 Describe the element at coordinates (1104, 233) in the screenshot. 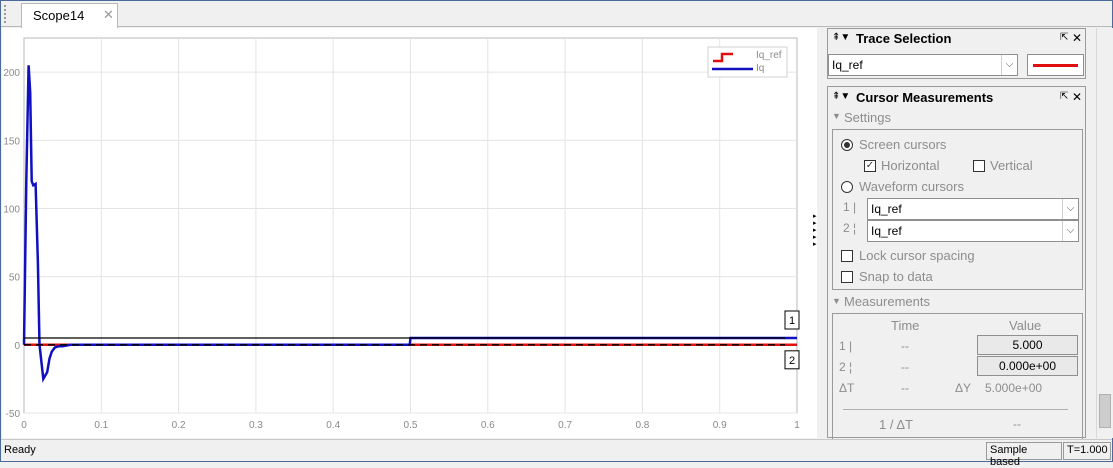

I see `panel-scrollbar` at that location.